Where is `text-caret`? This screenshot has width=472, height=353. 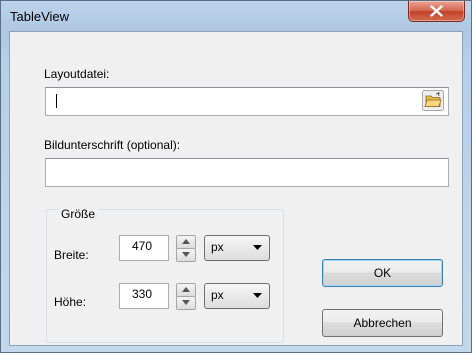
text-caret is located at coordinates (56, 101).